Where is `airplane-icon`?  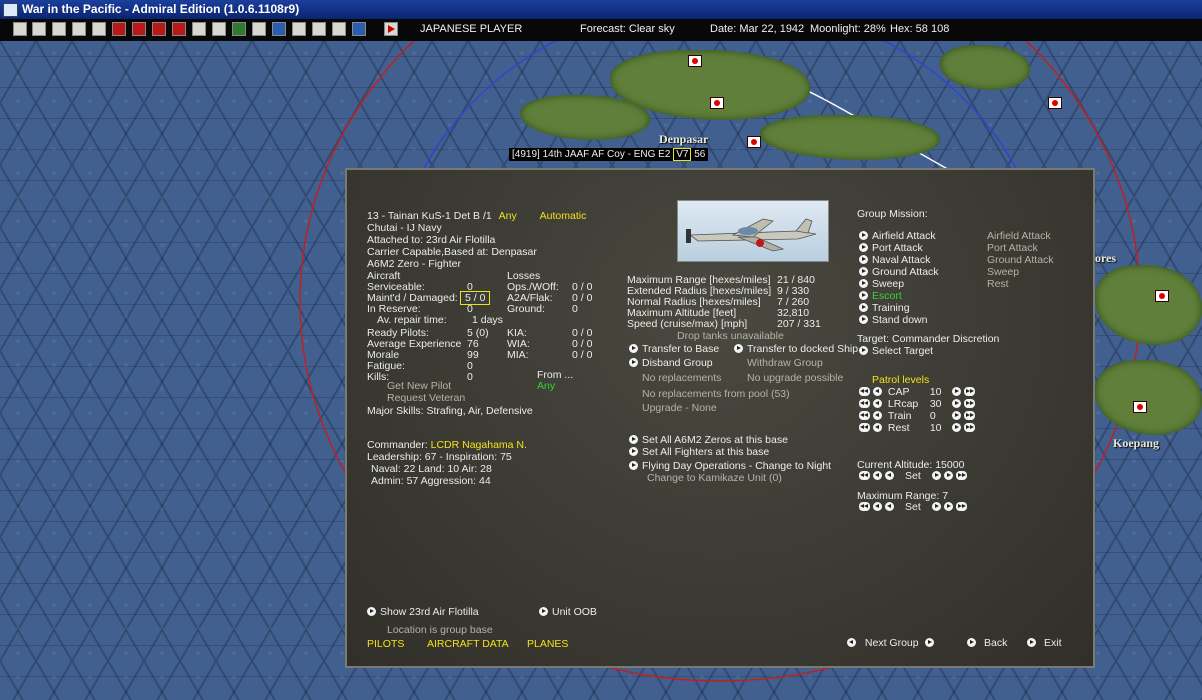
airplane-icon is located at coordinates (159, 29).